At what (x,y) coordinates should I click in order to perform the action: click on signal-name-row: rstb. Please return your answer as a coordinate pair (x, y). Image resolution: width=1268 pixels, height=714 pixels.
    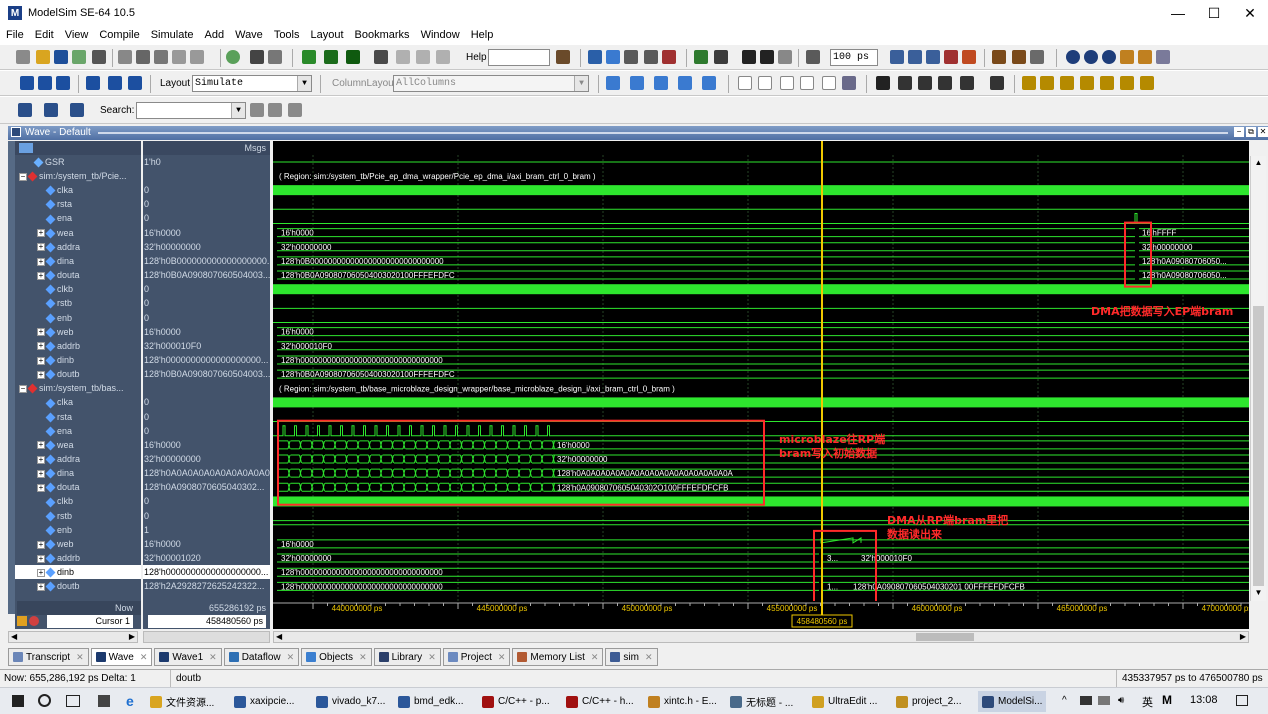
    Looking at the image, I should click on (78, 303).